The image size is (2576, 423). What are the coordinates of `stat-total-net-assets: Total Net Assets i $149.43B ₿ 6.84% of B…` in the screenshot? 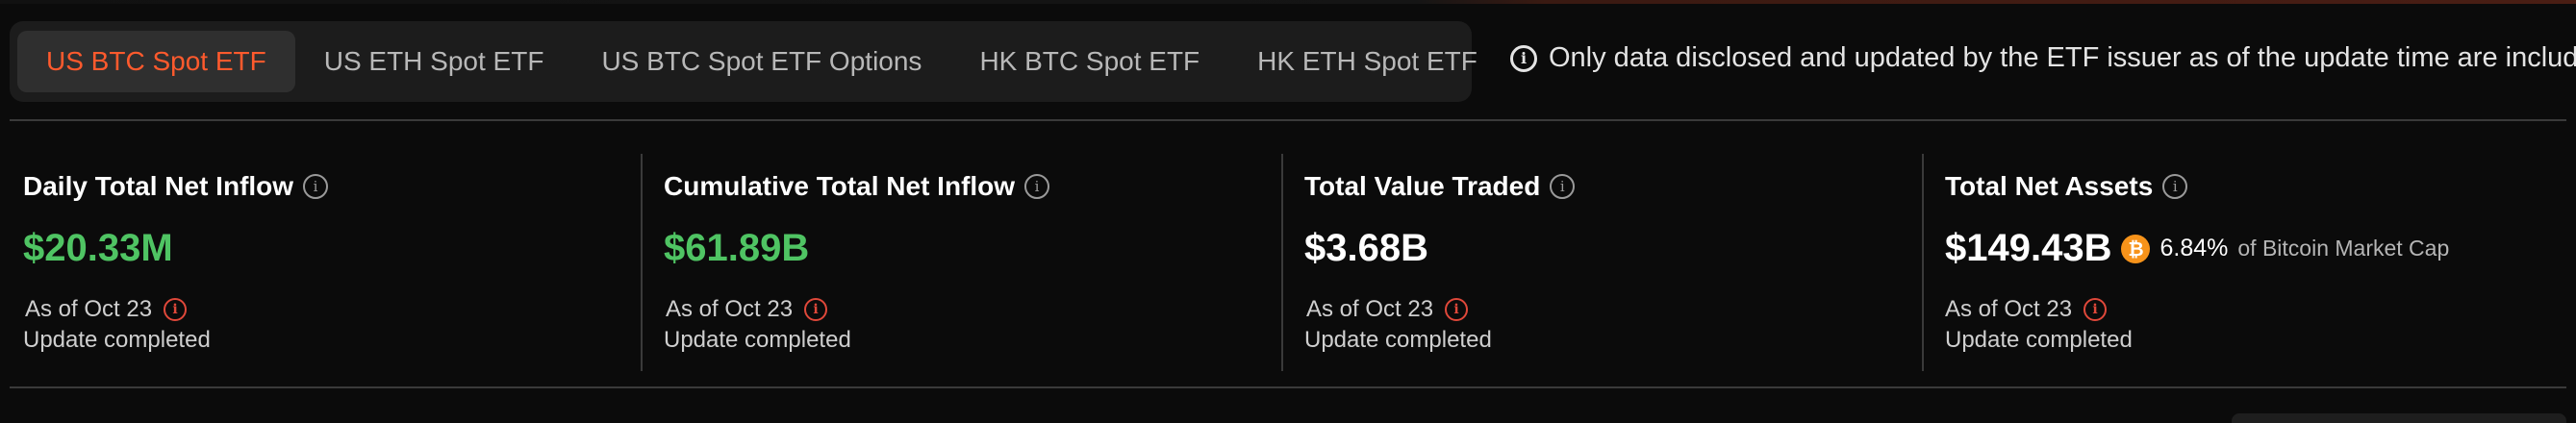 It's located at (2250, 262).